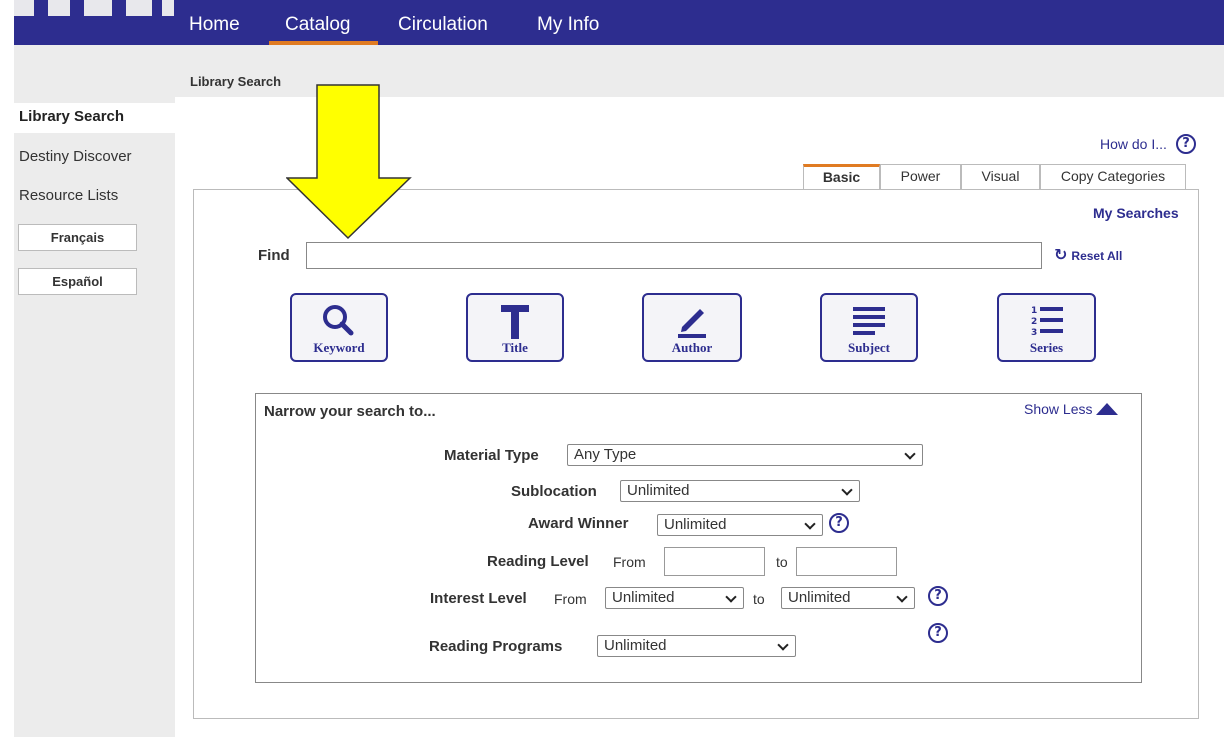 This screenshot has width=1224, height=737. Describe the element at coordinates (75, 156) in the screenshot. I see `sidebar-item-destiny-discover: Destiny Discover` at that location.